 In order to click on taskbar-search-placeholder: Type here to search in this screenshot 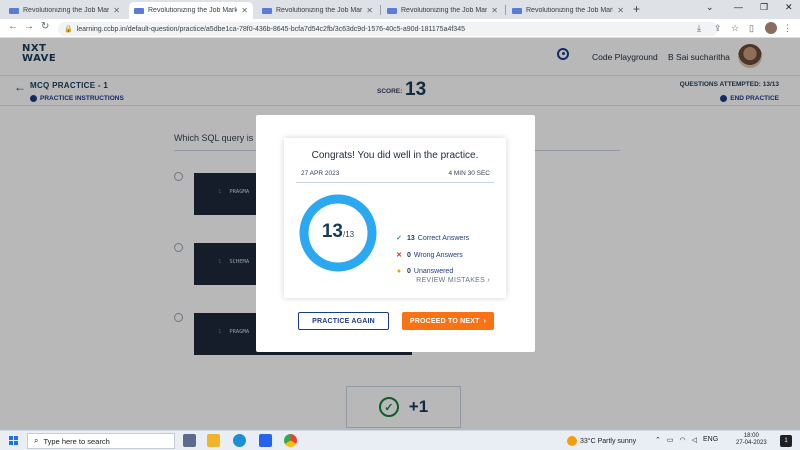, I will do `click(76, 441)`.